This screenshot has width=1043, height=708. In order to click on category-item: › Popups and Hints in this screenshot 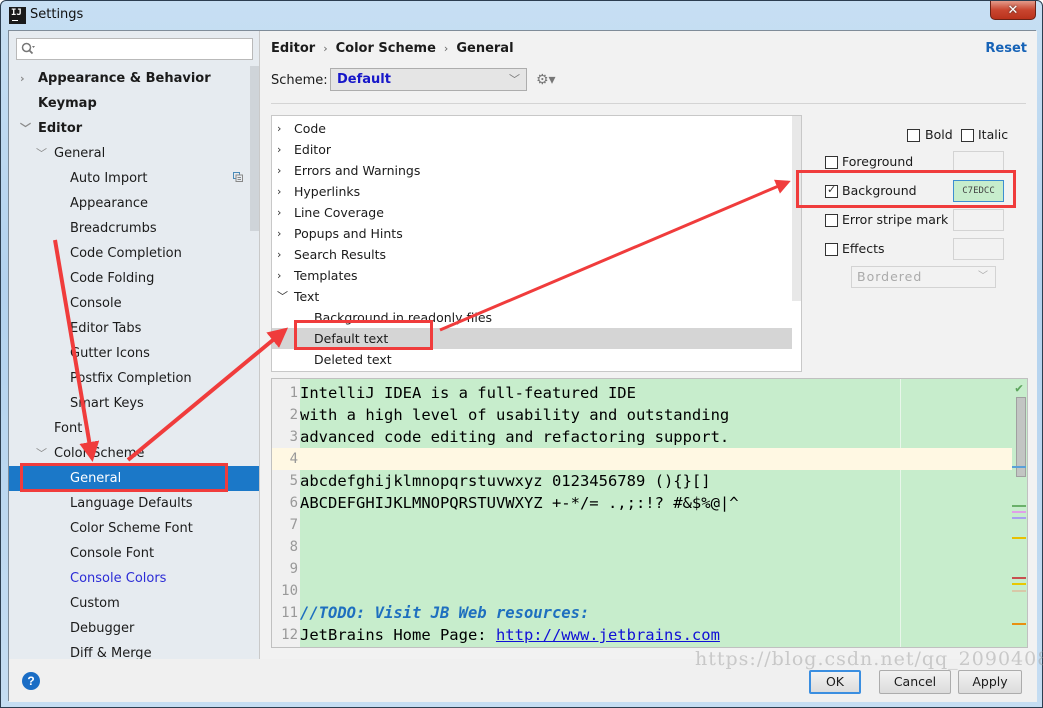, I will do `click(532, 233)`.